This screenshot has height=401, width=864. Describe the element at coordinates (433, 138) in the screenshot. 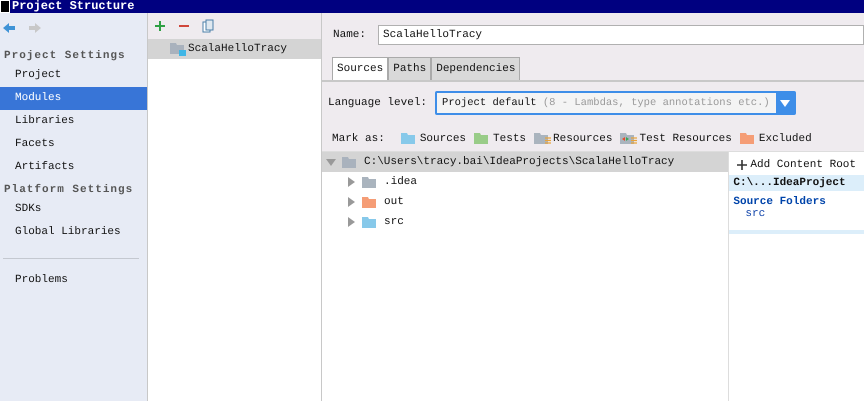

I see `mark-as-option: Sources` at that location.